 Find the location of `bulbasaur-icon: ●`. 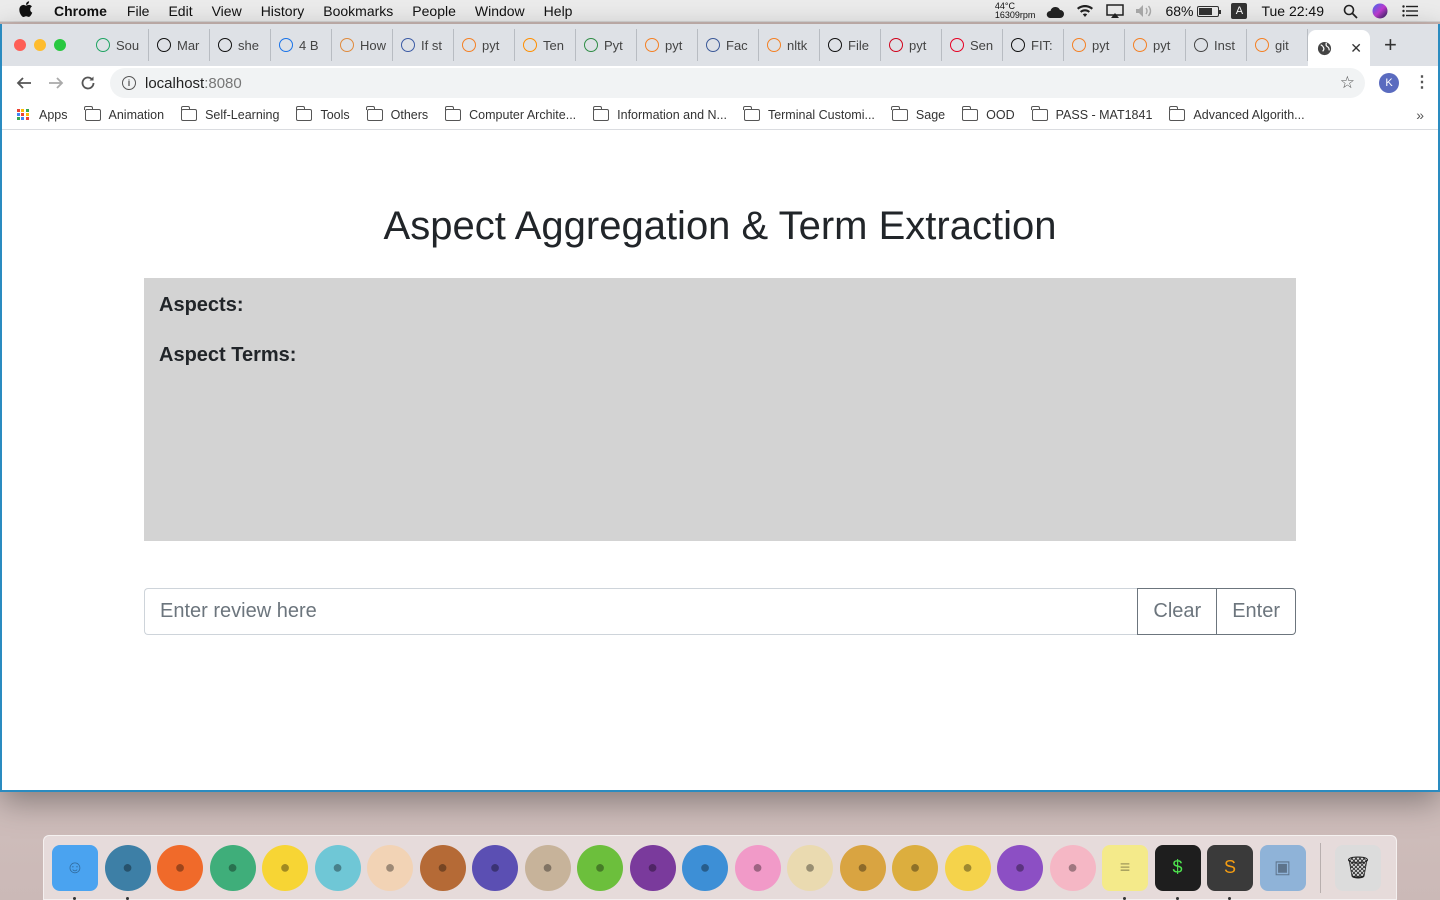

bulbasaur-icon: ● is located at coordinates (232, 867).